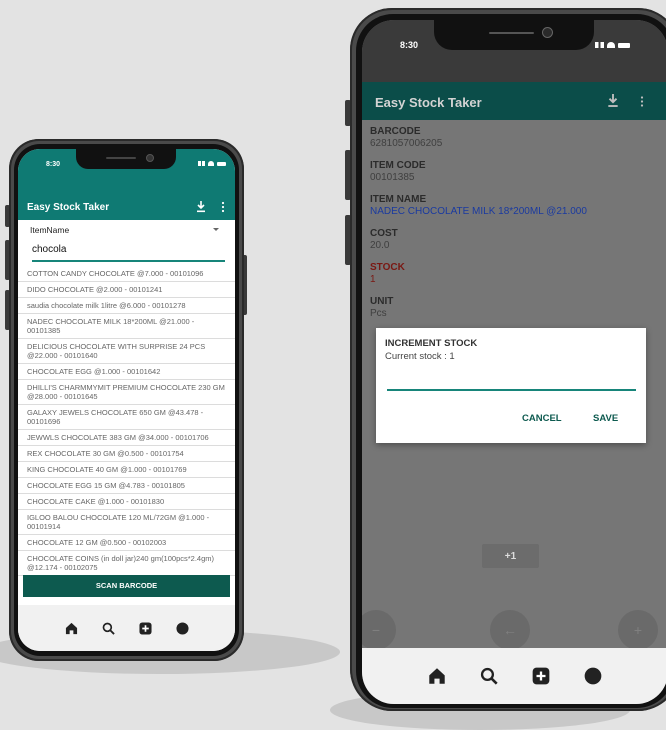  What do you see at coordinates (638, 630) in the screenshot?
I see `increment-button: +` at bounding box center [638, 630].